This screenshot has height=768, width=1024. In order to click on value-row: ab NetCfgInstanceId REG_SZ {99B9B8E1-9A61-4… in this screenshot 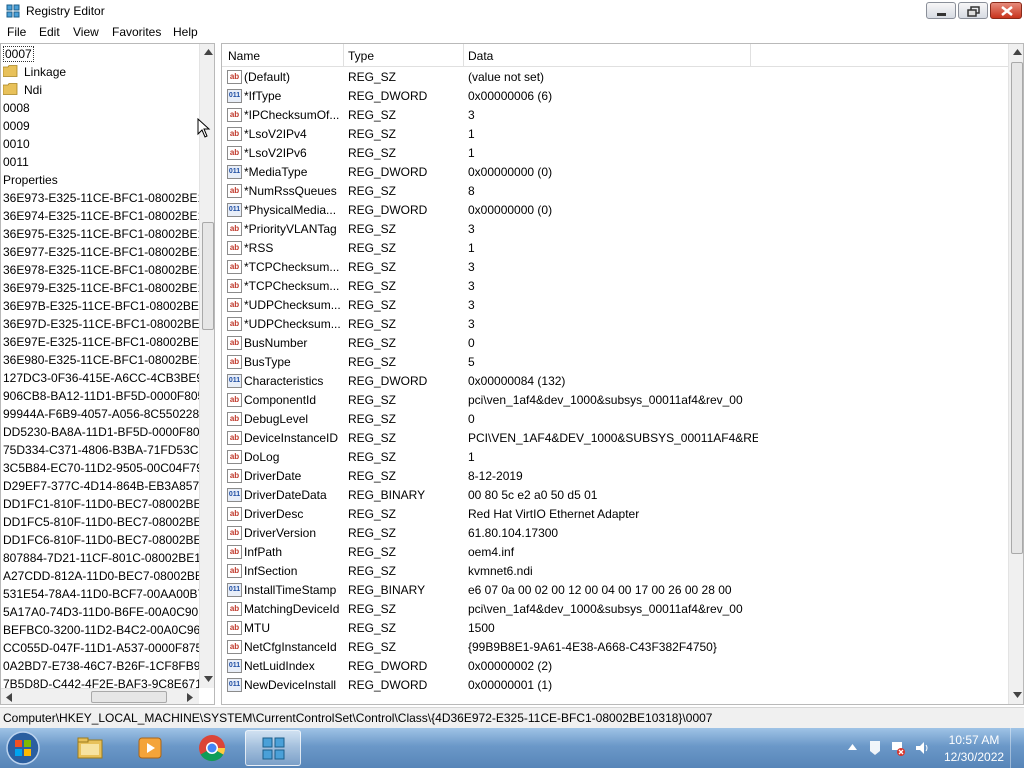, I will do `click(615, 647)`.